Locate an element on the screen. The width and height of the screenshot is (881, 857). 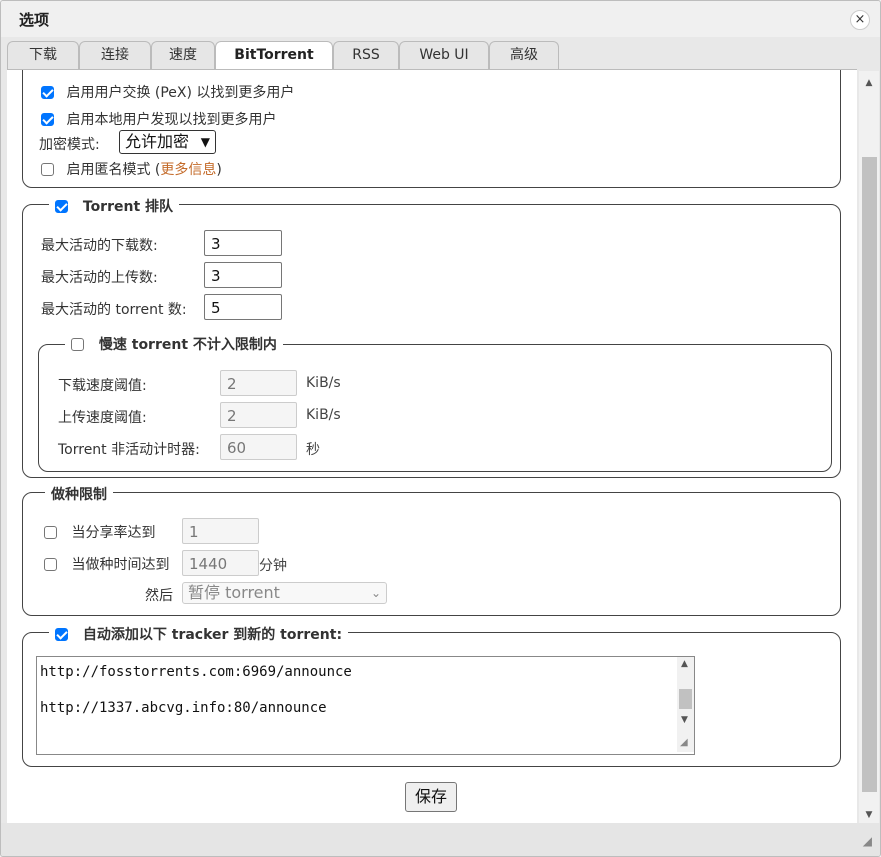
encryption-value: 允许加密 is located at coordinates (157, 141).